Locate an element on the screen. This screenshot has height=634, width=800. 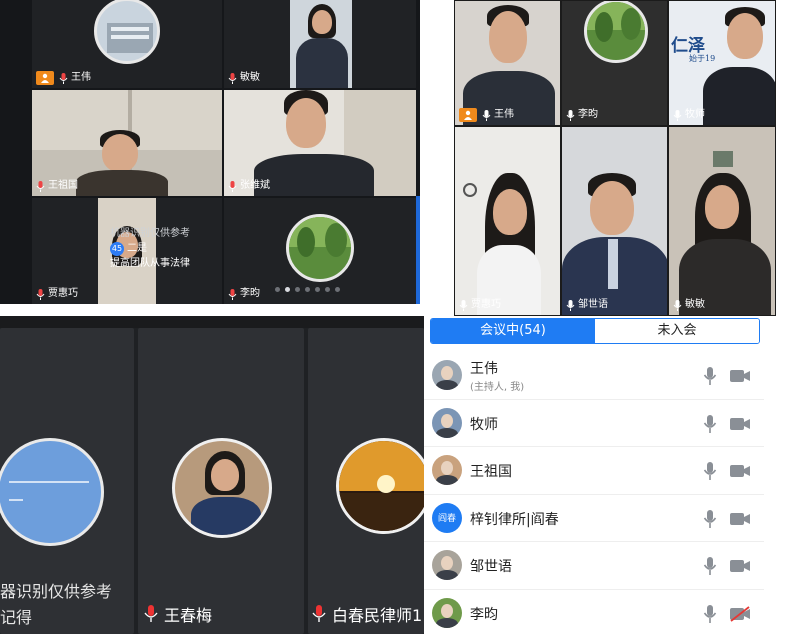
caption-line: 记得 is located at coordinates (16, 617).